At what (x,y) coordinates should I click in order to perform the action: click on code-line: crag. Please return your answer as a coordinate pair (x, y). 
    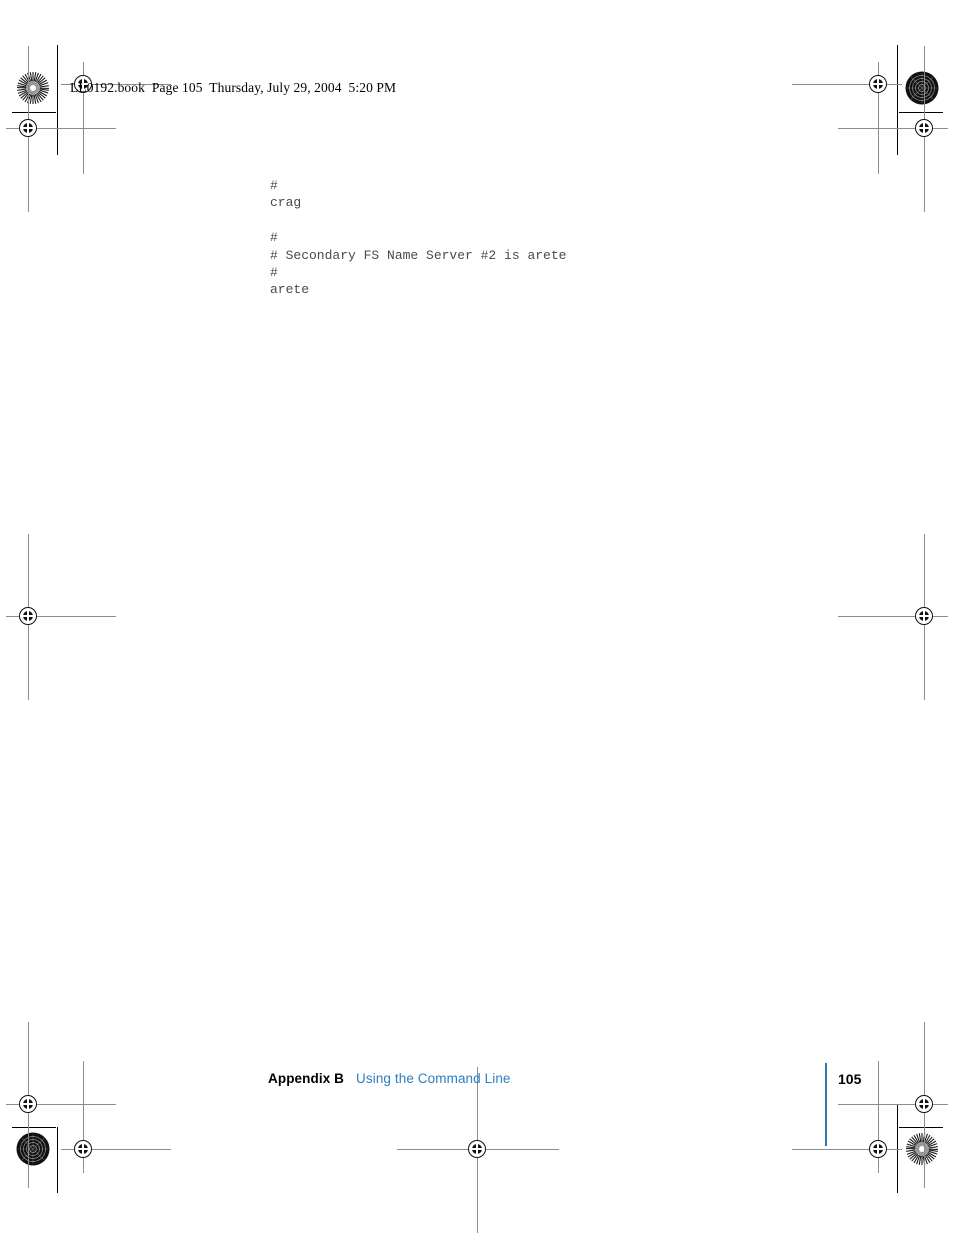
    Looking at the image, I should click on (286, 203).